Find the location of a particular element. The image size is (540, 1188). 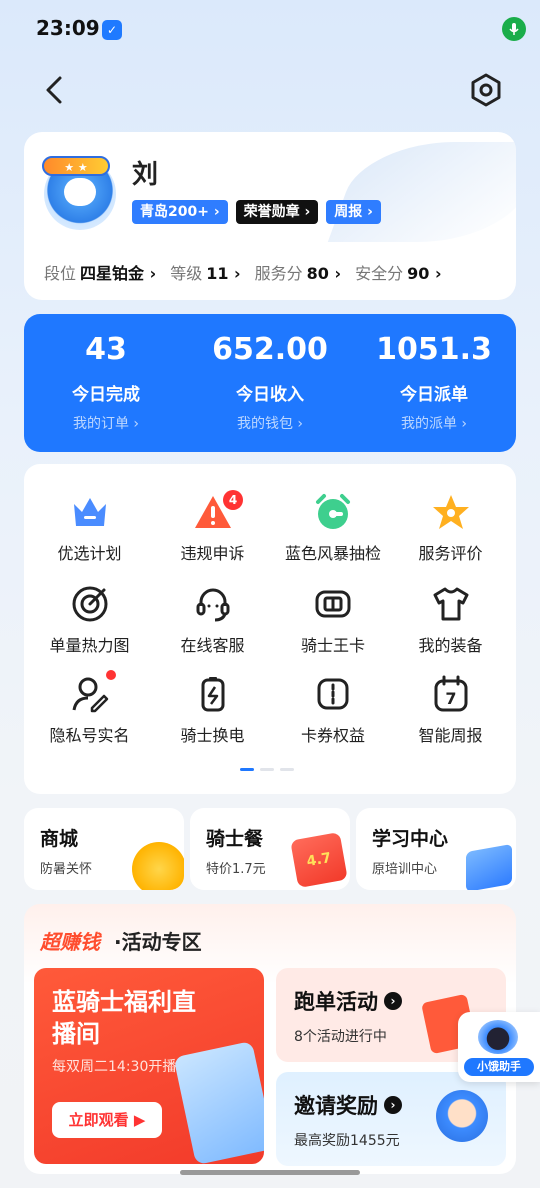

coin-icon is located at coordinates (158, 866).